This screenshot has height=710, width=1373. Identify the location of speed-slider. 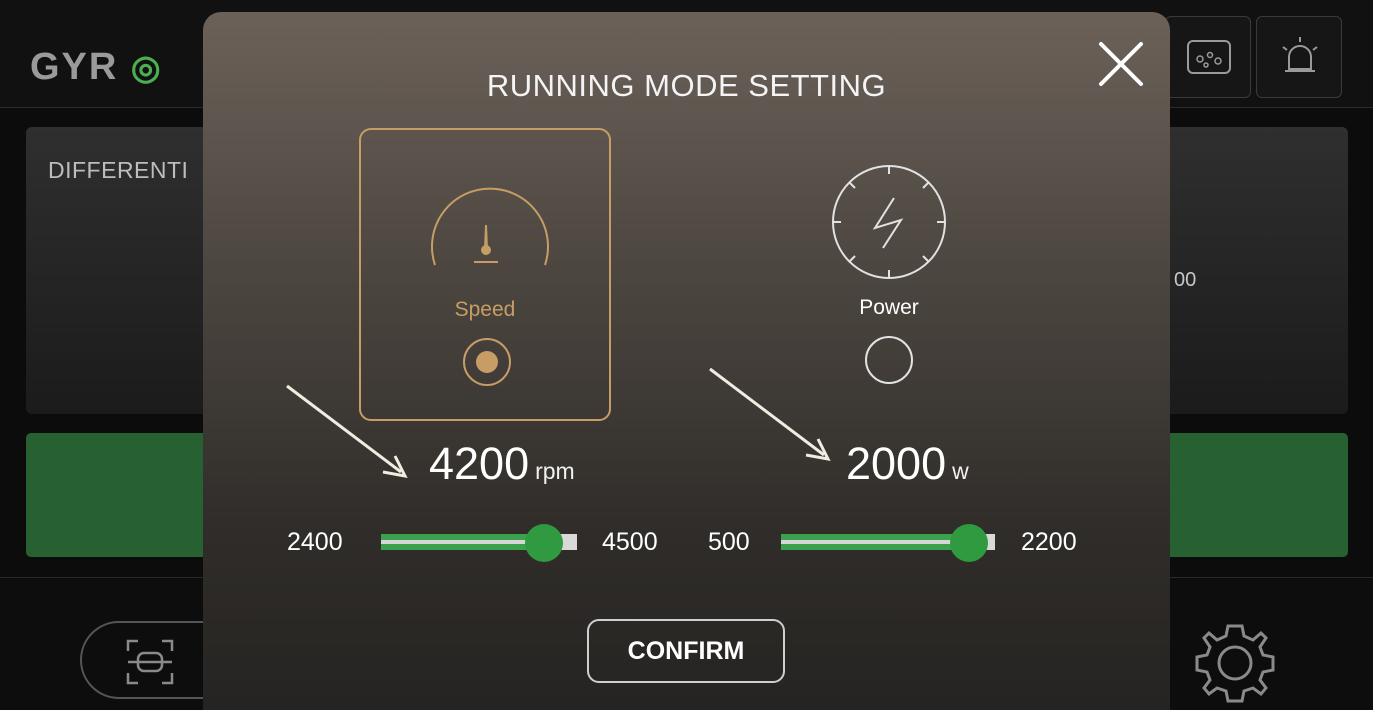
(481, 543).